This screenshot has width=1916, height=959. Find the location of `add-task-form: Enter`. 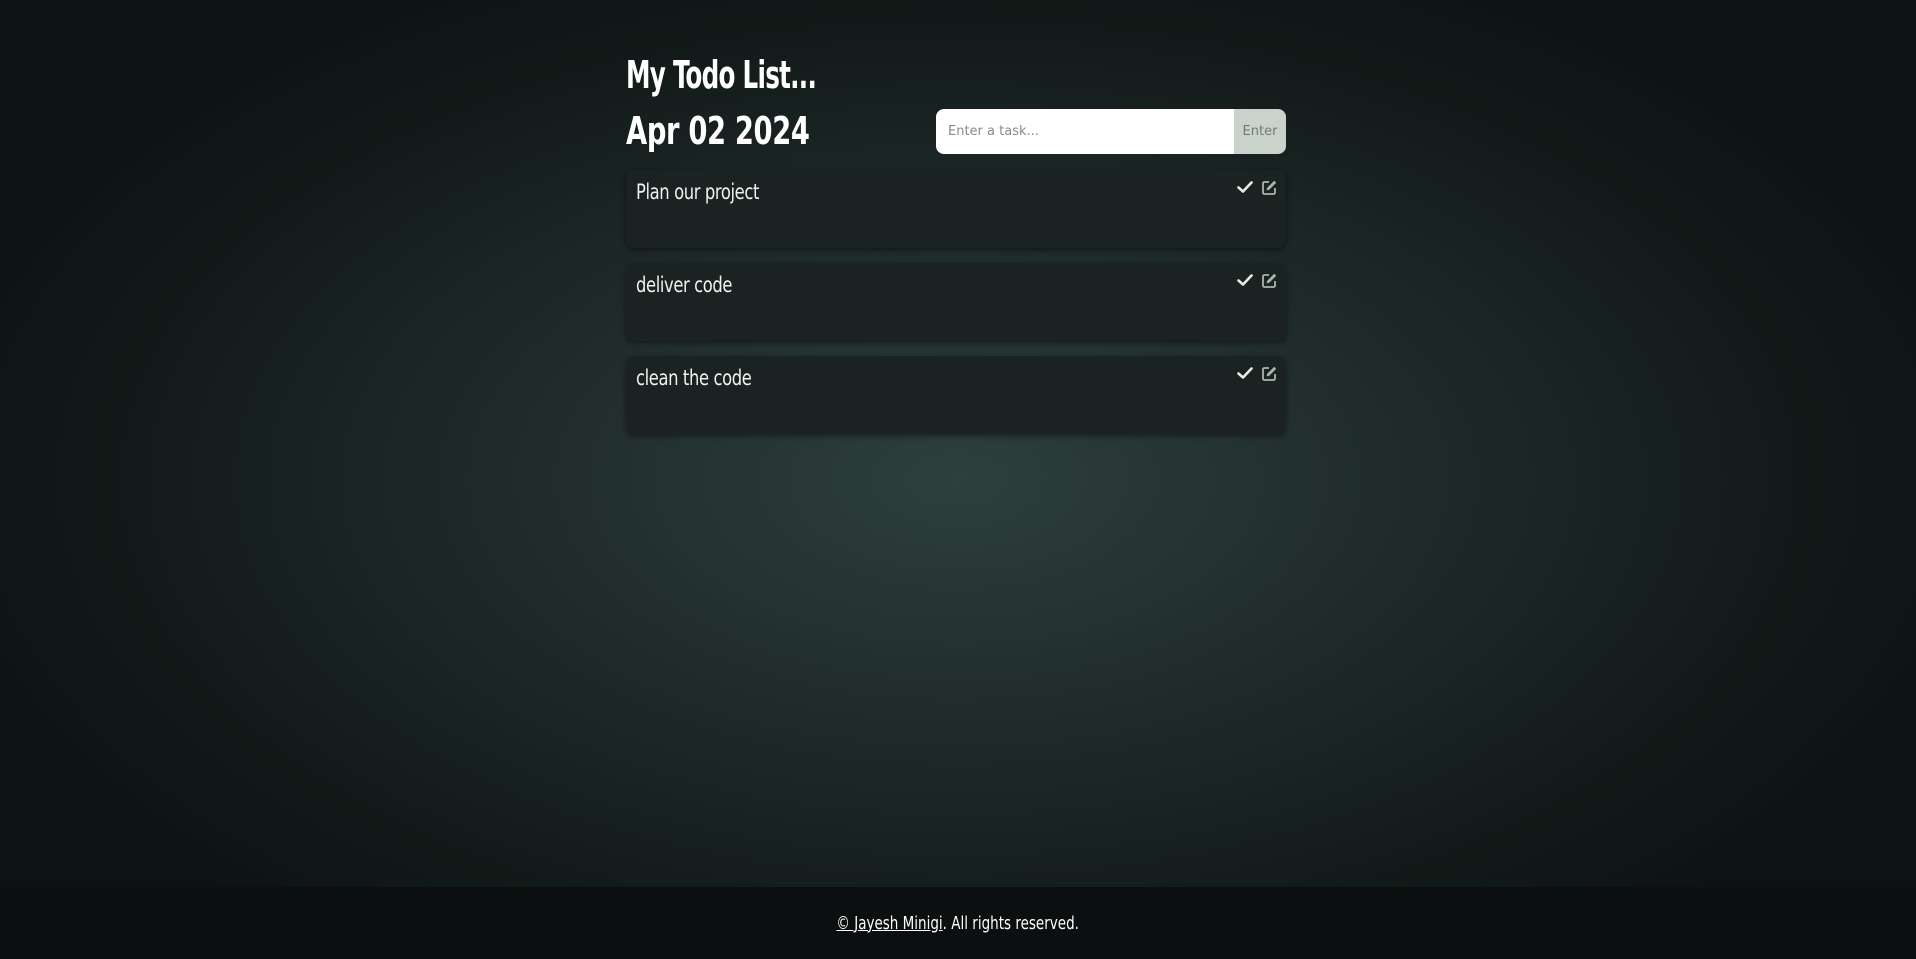

add-task-form: Enter is located at coordinates (1111, 131).